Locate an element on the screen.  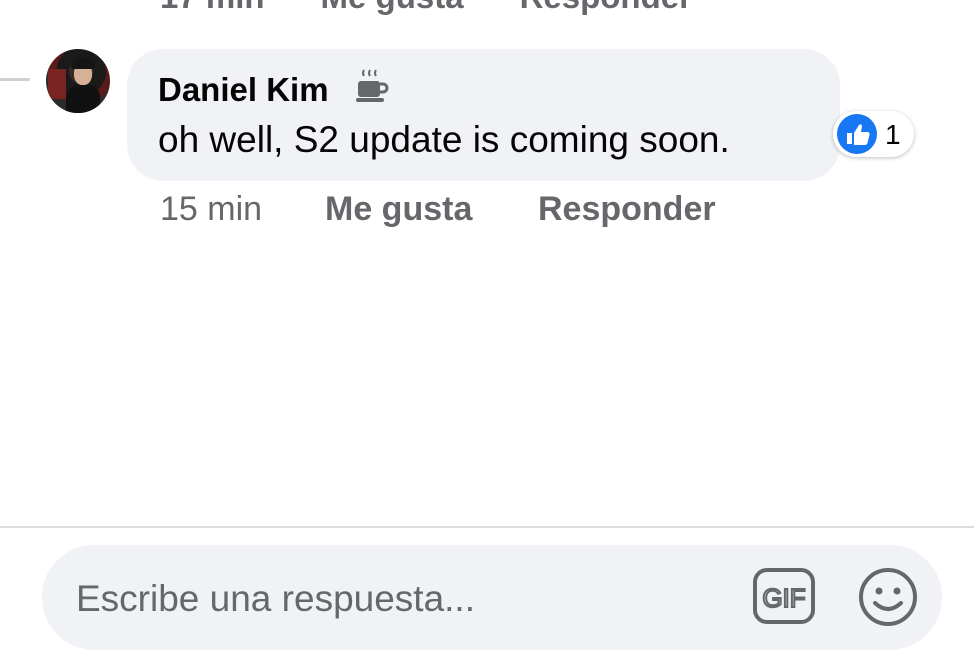
comment-time: 15 min is located at coordinates (211, 209).